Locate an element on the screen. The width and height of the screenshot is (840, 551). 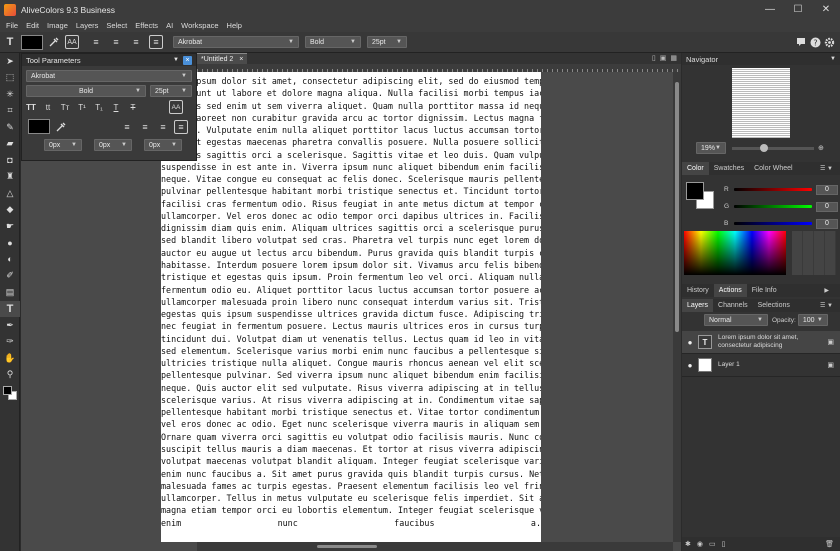
delete-layer-icon: 🗑 is located at coordinates (829, 544).